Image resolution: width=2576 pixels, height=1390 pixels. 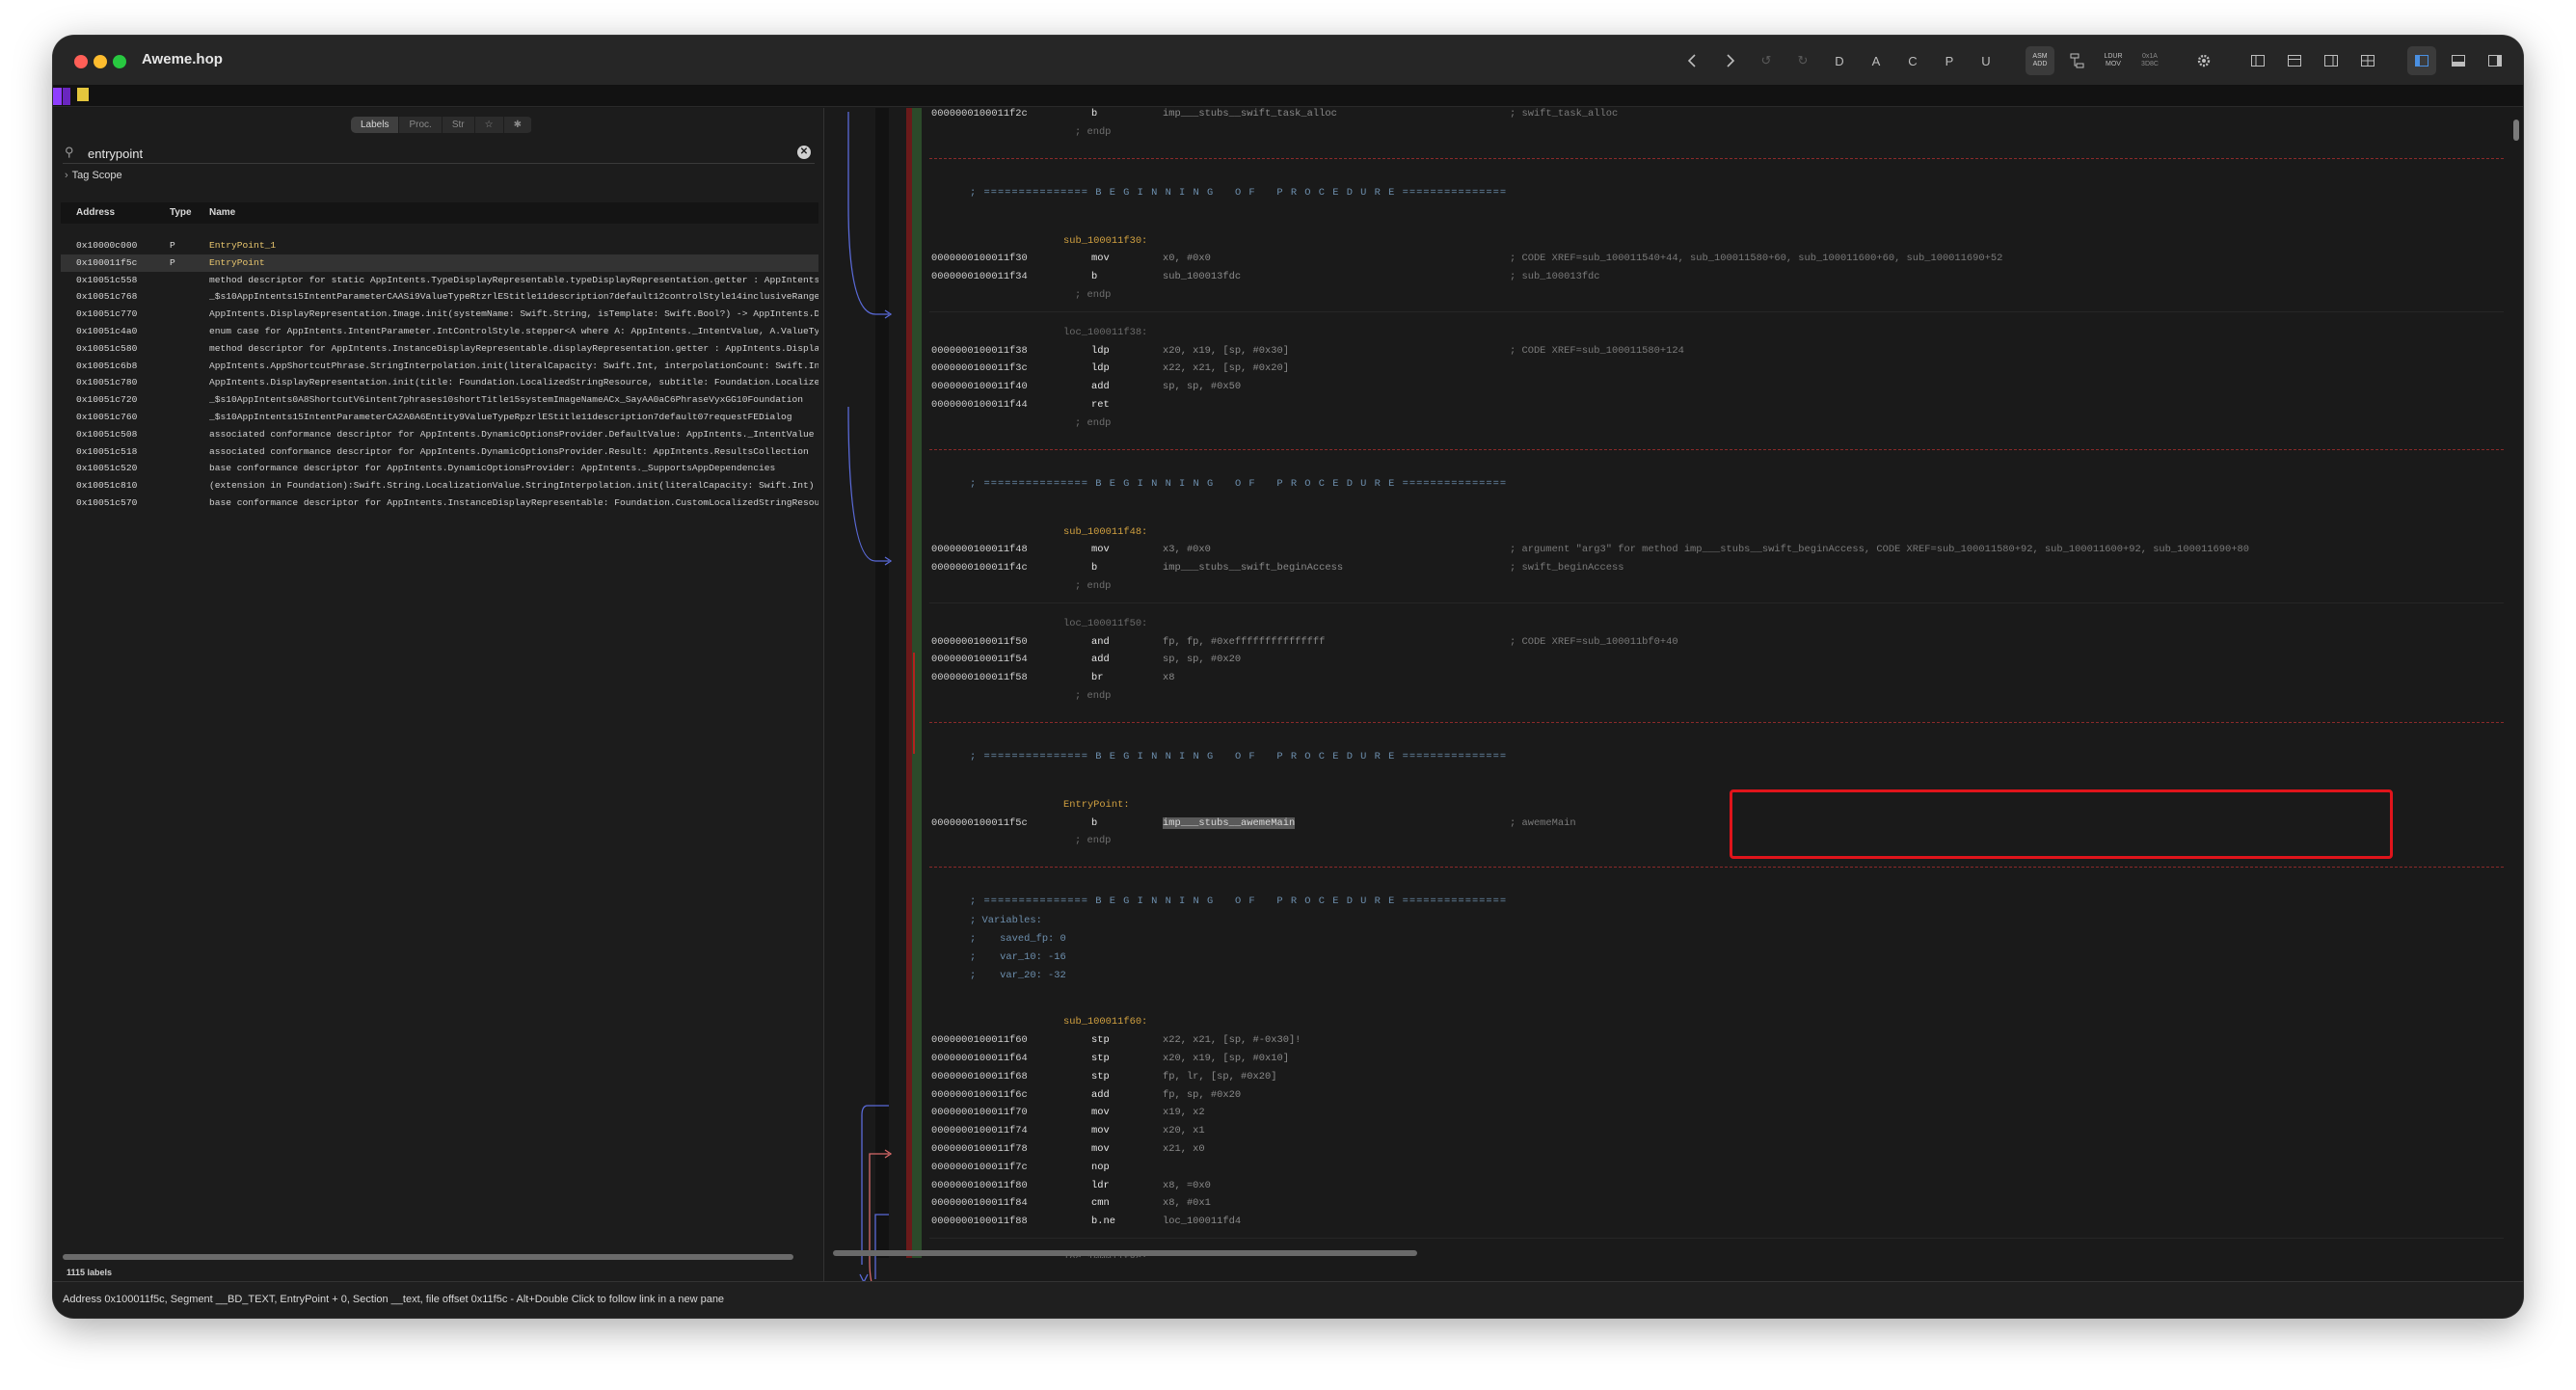 What do you see at coordinates (1202, 276) in the screenshot?
I see `instruction-operands: sub_100013fdc` at bounding box center [1202, 276].